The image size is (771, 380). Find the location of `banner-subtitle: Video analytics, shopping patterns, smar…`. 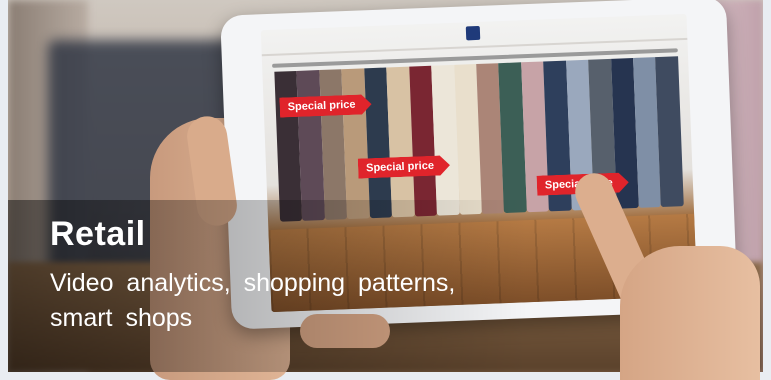

banner-subtitle: Video analytics, shopping patterns, smar… is located at coordinates (285, 301).